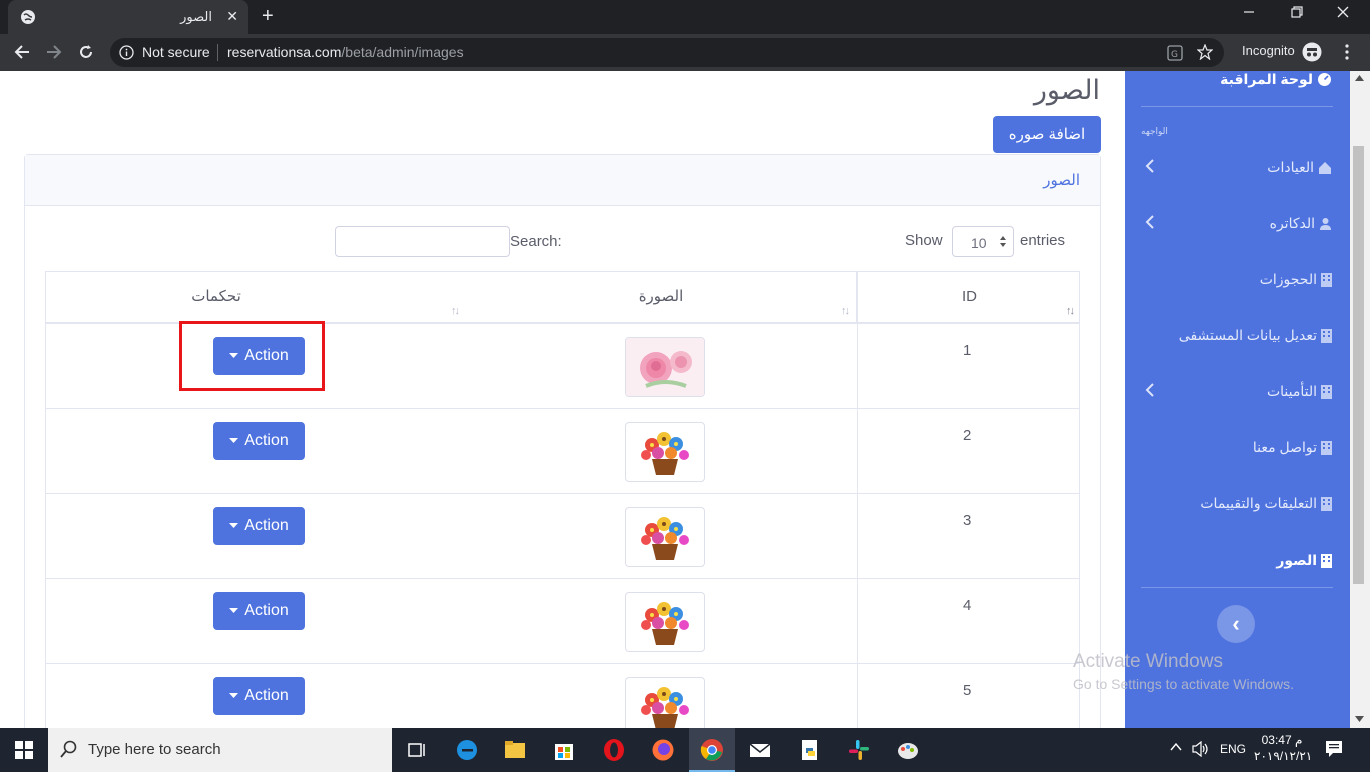 This screenshot has width=1370, height=772. What do you see at coordinates (908, 750) in the screenshot?
I see `paint-icon` at bounding box center [908, 750].